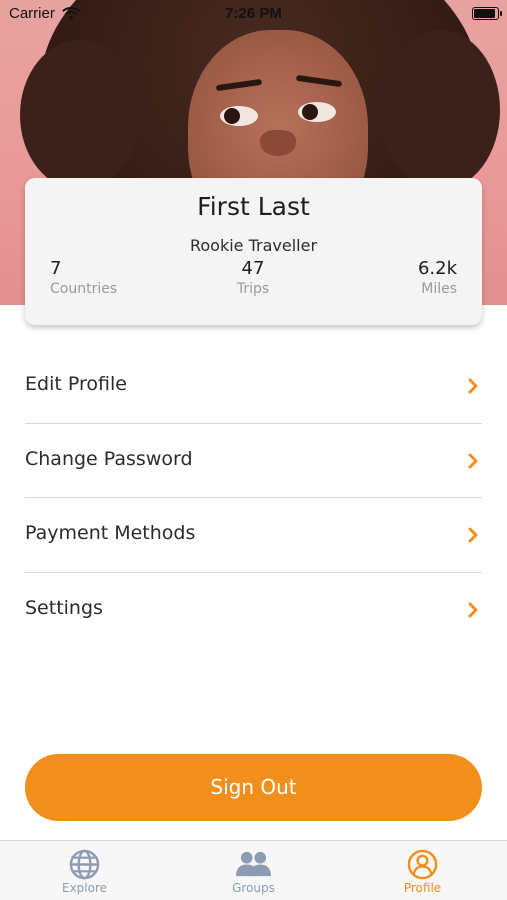  I want to click on menu-item-payment-methods: Payment Methods, so click(253, 535).